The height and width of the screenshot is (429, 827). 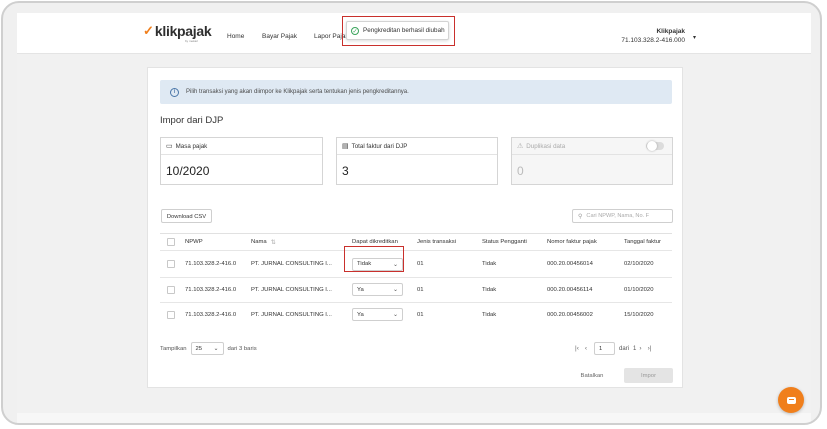 What do you see at coordinates (570, 264) in the screenshot?
I see `cell-nomor: 000.20.00456014` at bounding box center [570, 264].